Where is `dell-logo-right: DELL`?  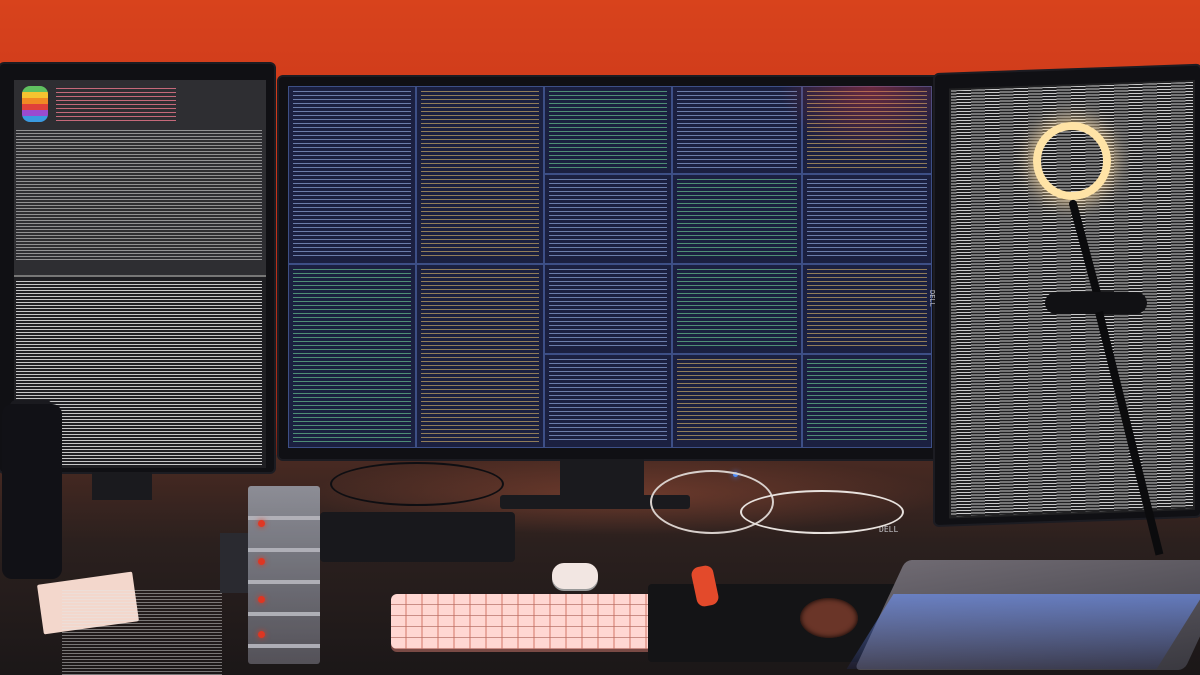
dell-logo-right: DELL is located at coordinates (932, 298).